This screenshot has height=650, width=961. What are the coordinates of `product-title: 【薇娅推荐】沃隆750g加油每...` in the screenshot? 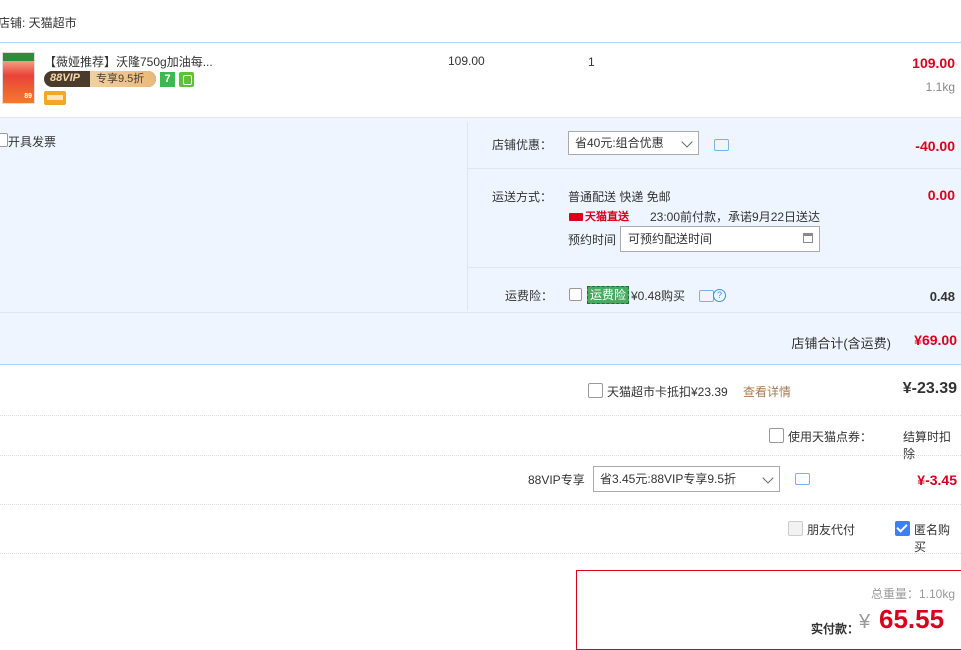 It's located at (128, 61).